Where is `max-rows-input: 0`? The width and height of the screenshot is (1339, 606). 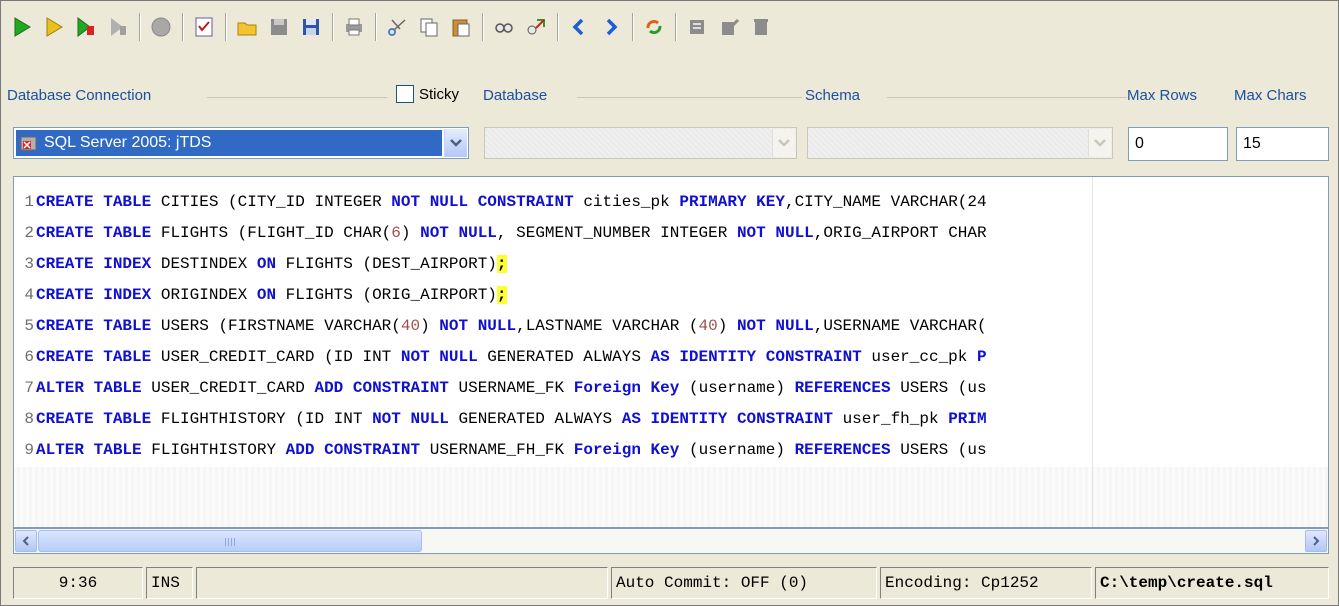 max-rows-input: 0 is located at coordinates (1178, 144).